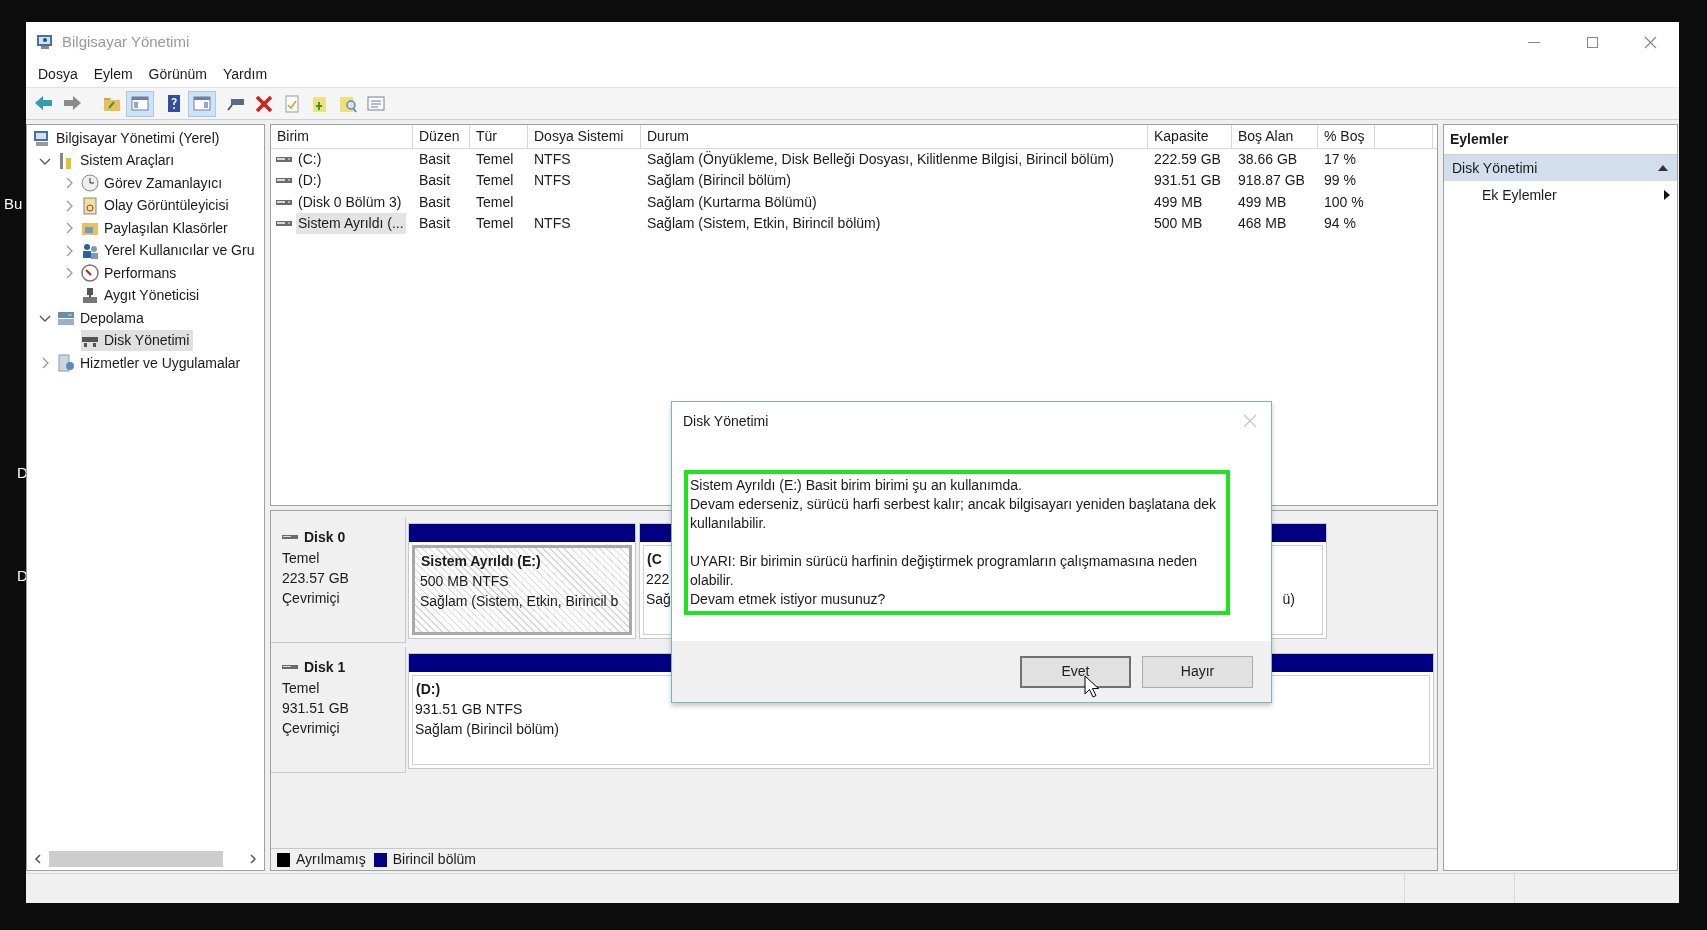 The image size is (1707, 930). I want to click on scrollbar-thumb, so click(136, 859).